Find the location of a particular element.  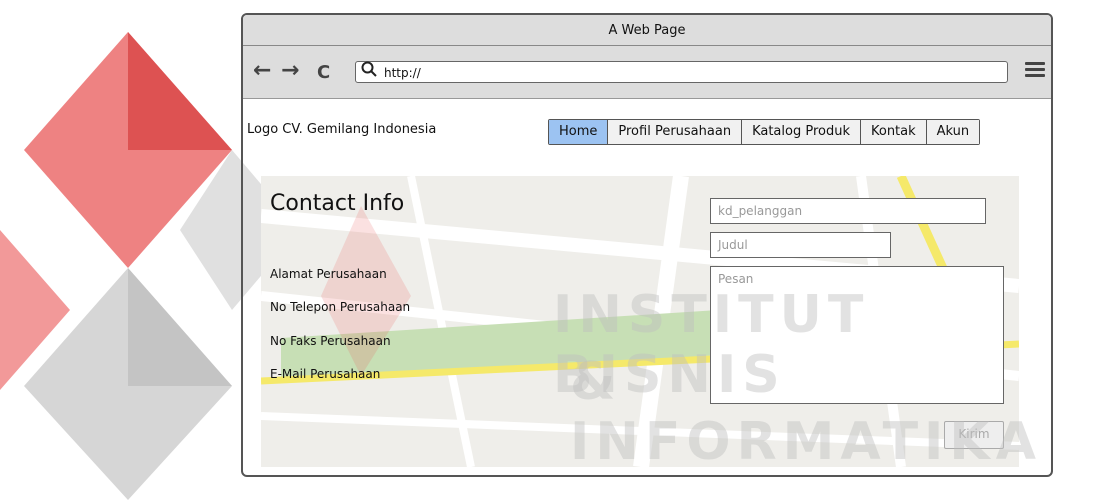

nav-home: Home is located at coordinates (579, 132).